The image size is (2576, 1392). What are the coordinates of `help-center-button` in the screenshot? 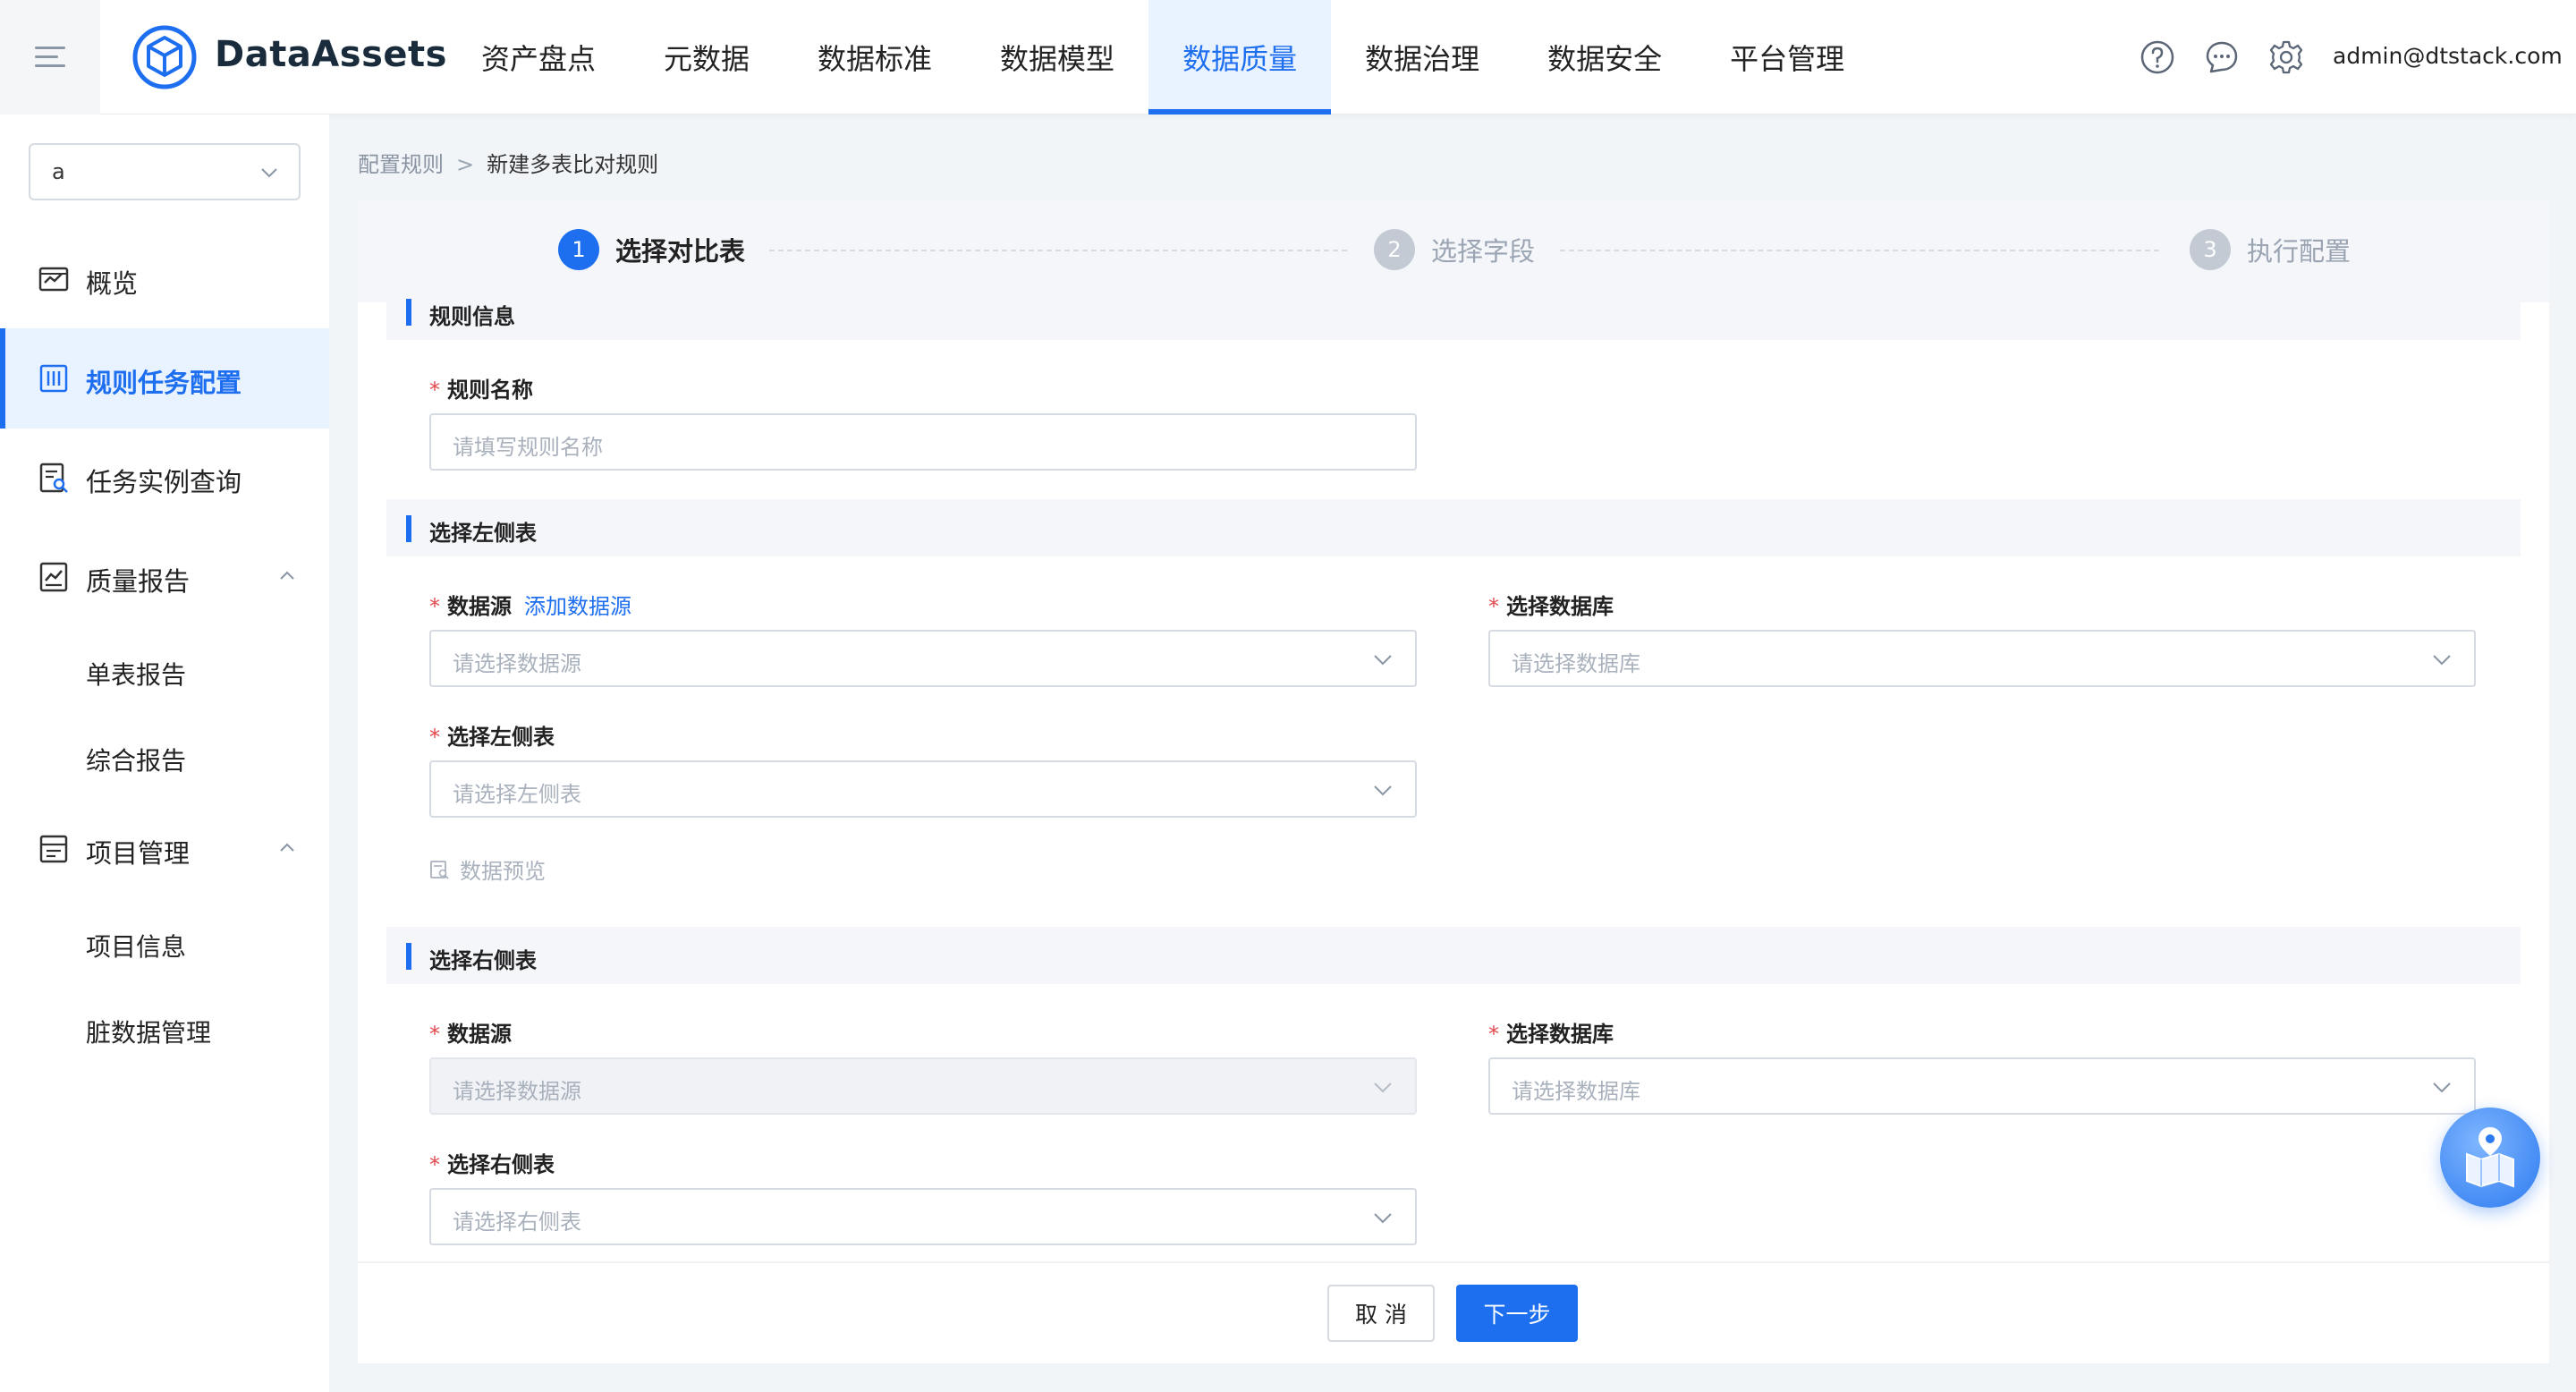 It's located at (2490, 1158).